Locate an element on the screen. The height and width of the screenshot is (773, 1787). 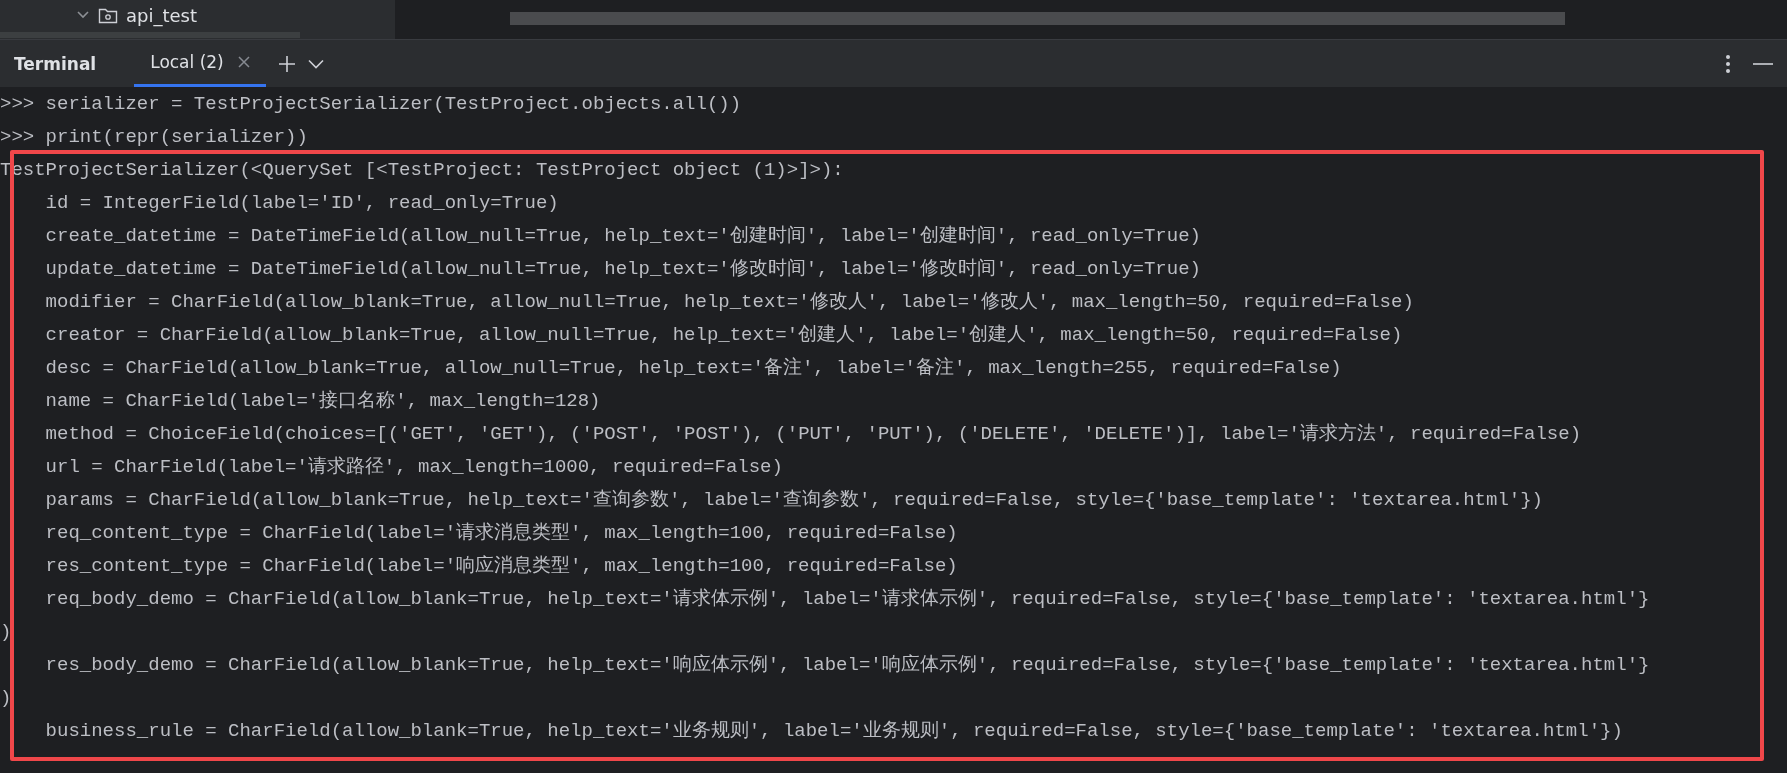
terminal-line: >>> serializer = TestProjectSerializer(TestProject.objects.all()) is located at coordinates (371, 104).